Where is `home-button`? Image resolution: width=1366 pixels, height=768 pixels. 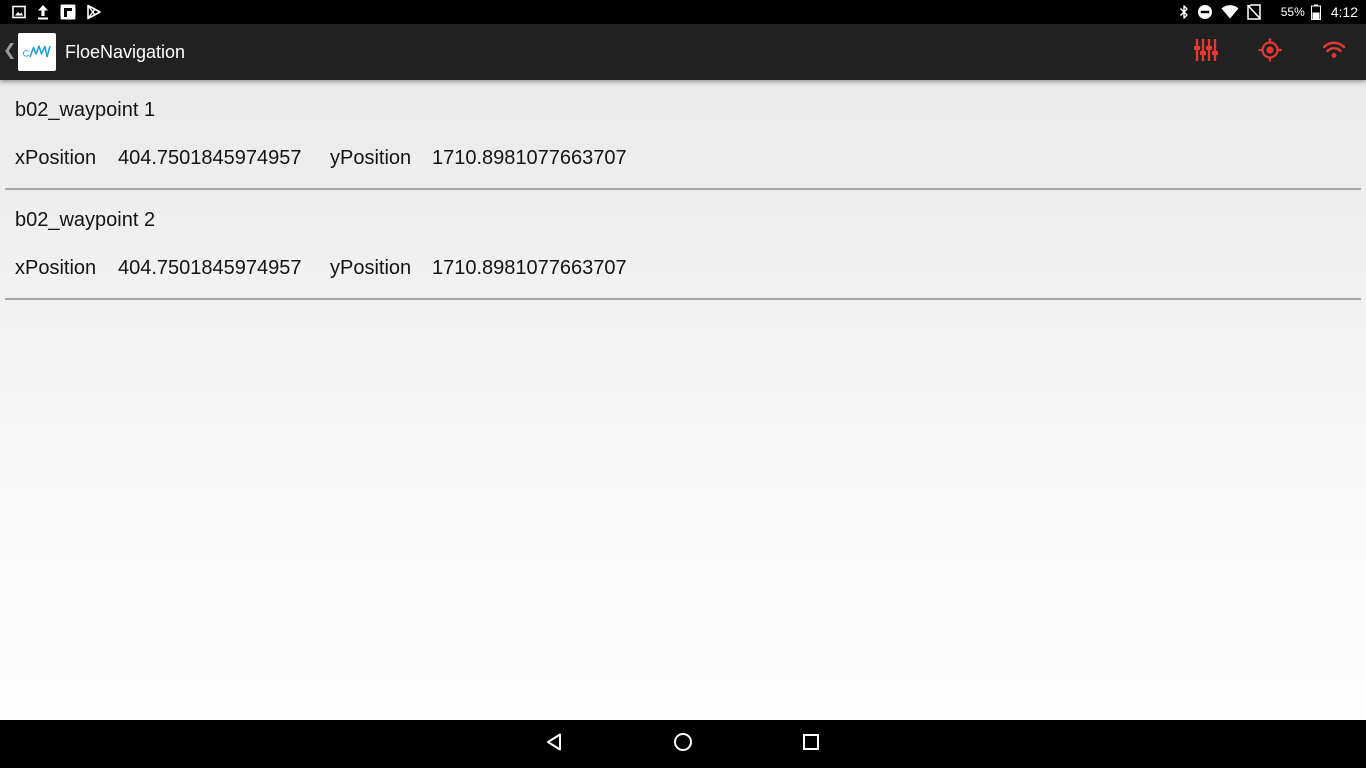 home-button is located at coordinates (683, 744).